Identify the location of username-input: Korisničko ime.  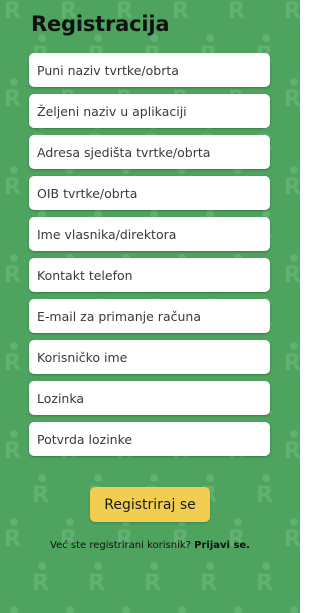
(149, 357).